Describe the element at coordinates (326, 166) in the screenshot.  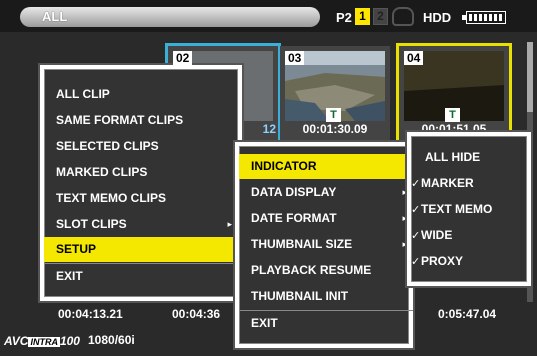
I see `submenu-item-indicator: INDICATOR ▸` at that location.